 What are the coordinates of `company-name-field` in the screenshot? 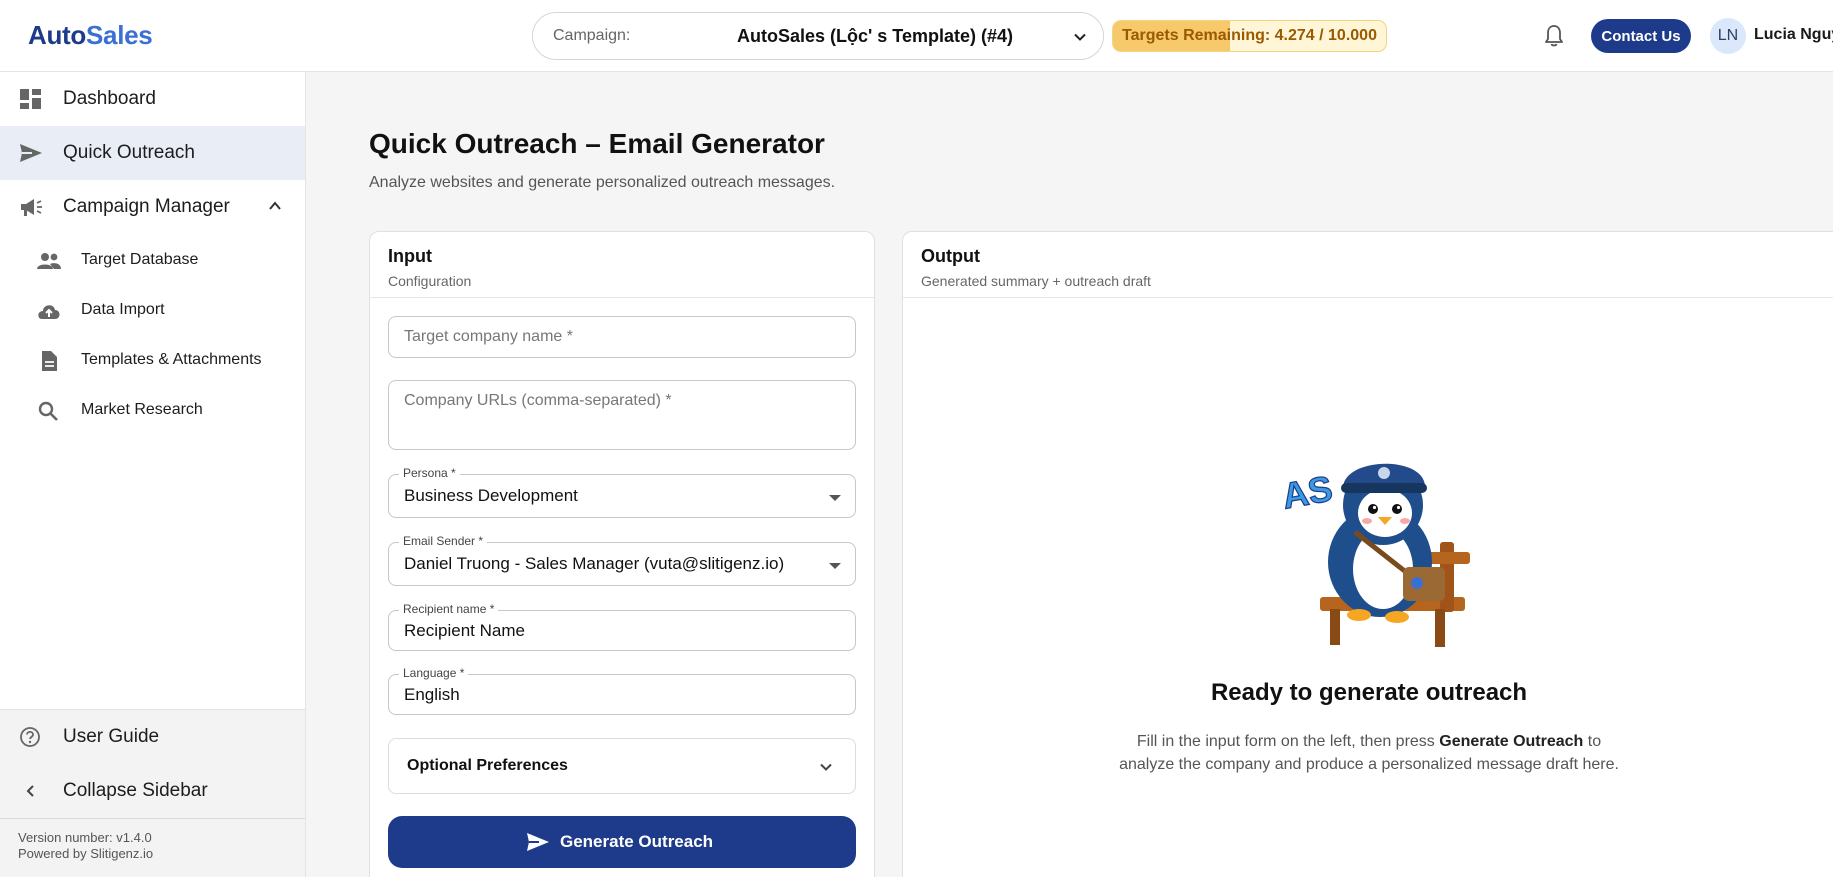 It's located at (622, 337).